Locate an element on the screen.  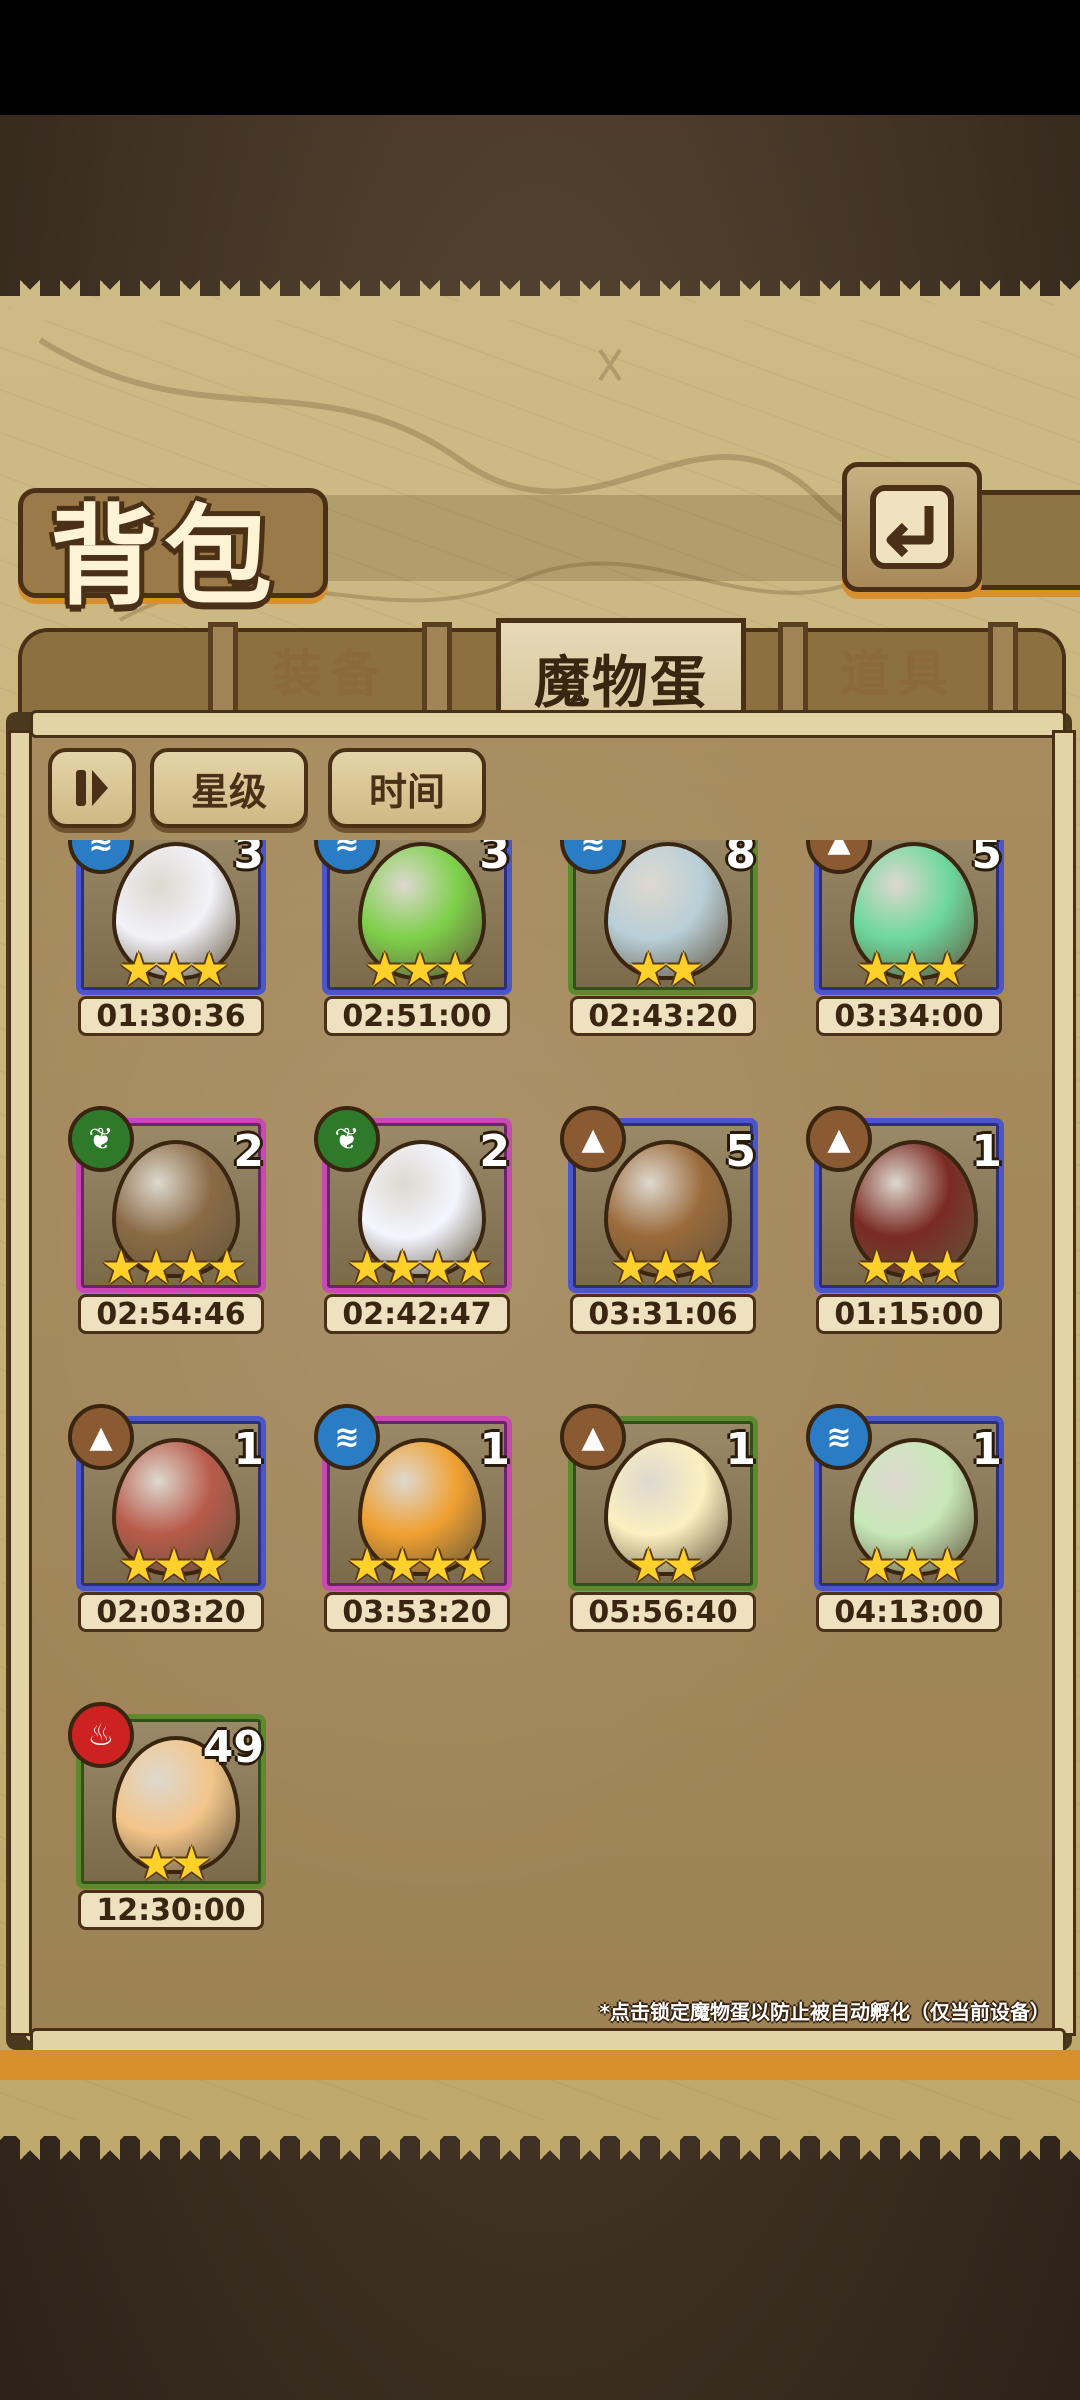
tab-monster-eggs-label: 魔物蛋 is located at coordinates (621, 683).